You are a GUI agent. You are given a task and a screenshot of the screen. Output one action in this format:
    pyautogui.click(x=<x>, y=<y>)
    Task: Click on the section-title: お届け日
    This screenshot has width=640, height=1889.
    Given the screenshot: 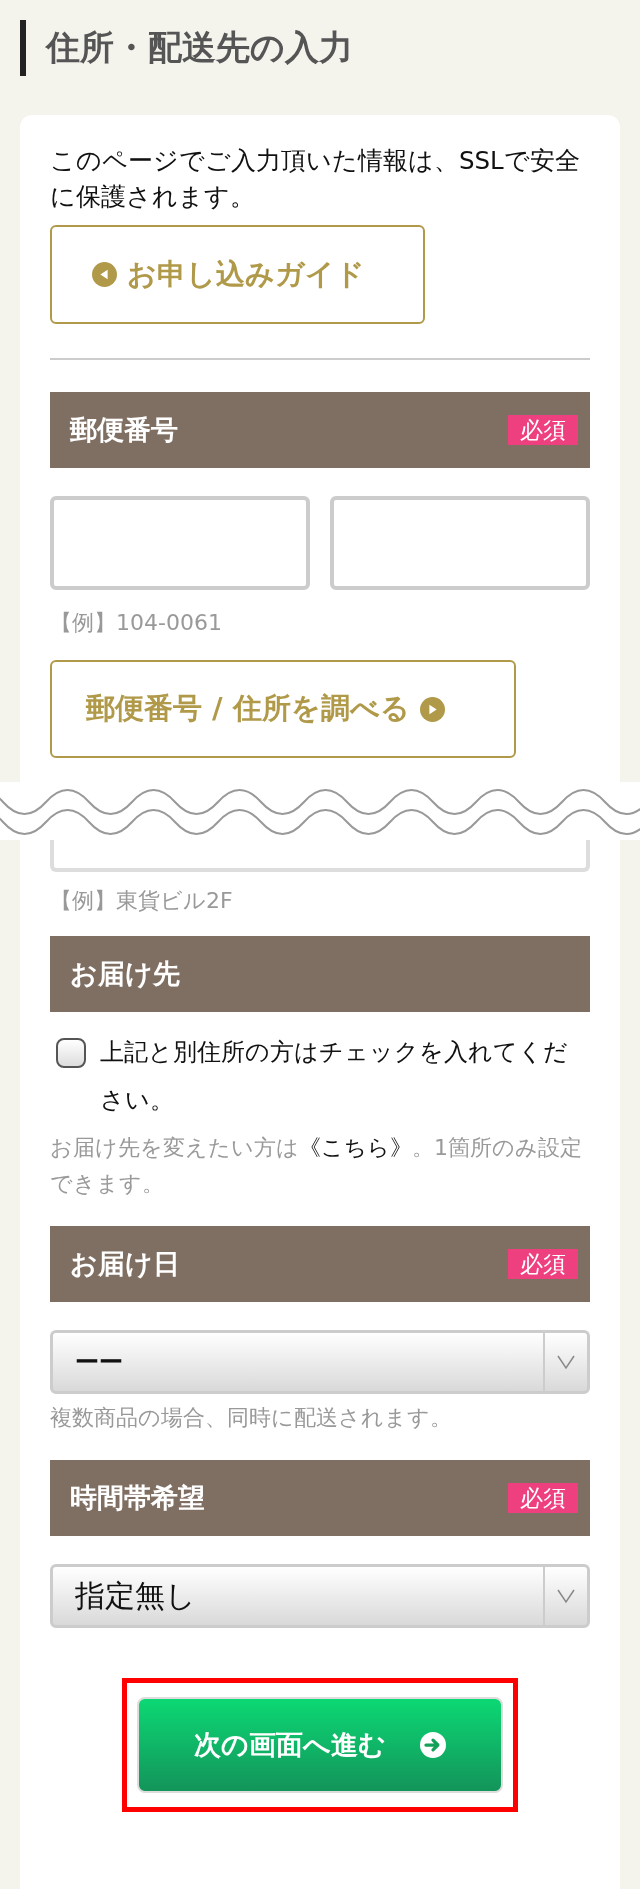 What is the action you would take?
    pyautogui.click(x=125, y=1264)
    